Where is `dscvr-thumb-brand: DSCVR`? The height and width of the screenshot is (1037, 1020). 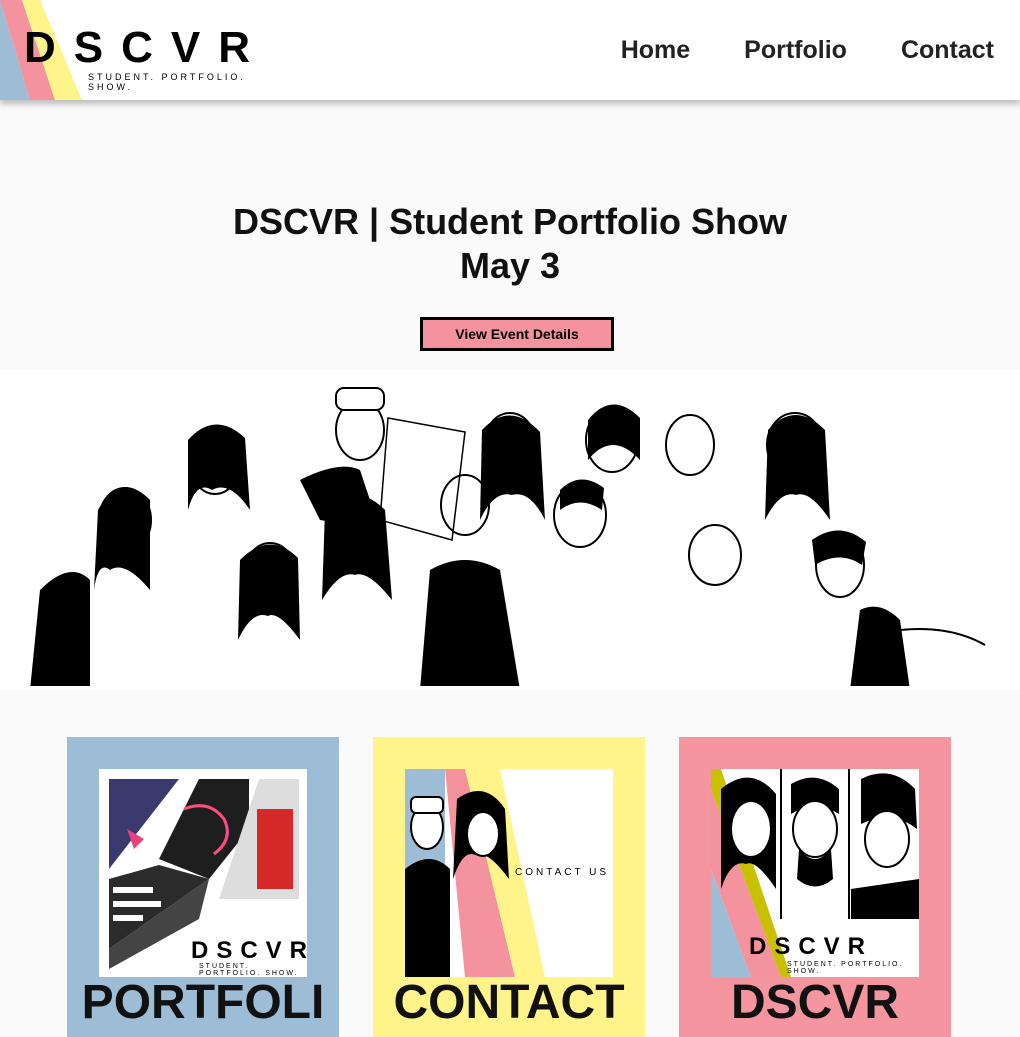 dscvr-thumb-brand: DSCVR is located at coordinates (811, 946).